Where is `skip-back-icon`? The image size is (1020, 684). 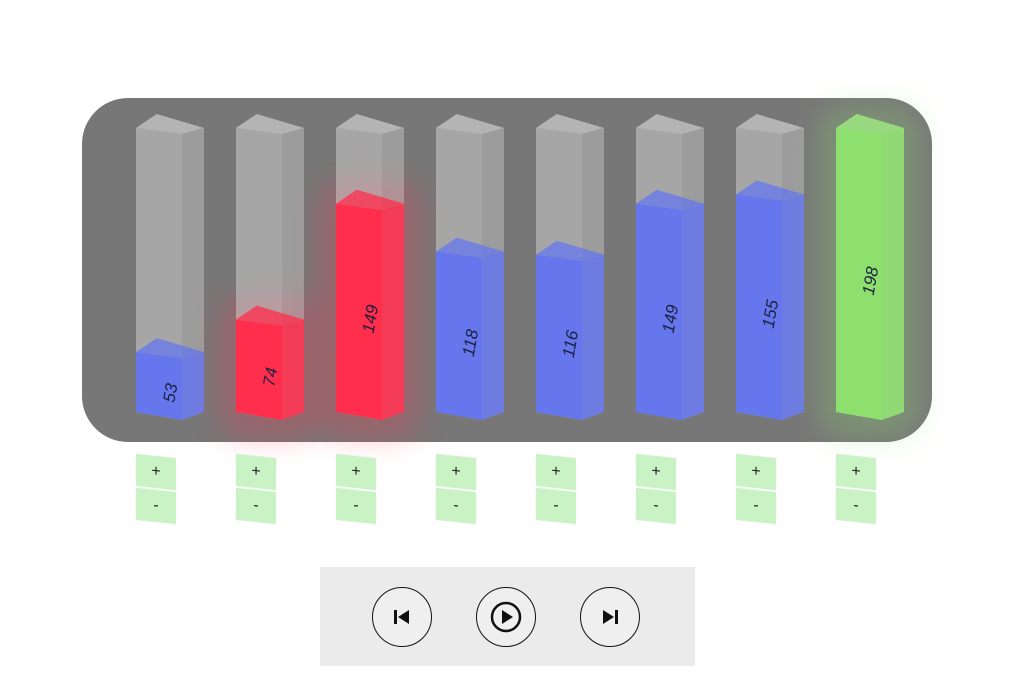 skip-back-icon is located at coordinates (401, 617).